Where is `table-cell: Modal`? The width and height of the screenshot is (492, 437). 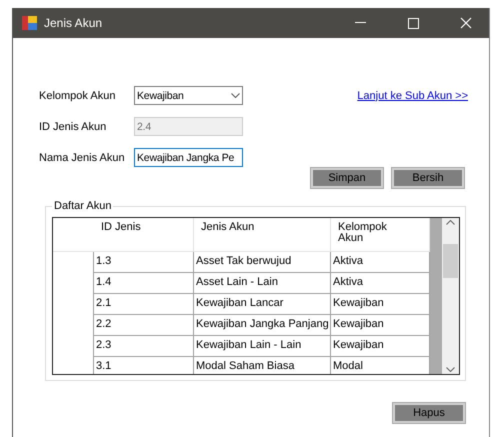
table-cell: Modal is located at coordinates (380, 365).